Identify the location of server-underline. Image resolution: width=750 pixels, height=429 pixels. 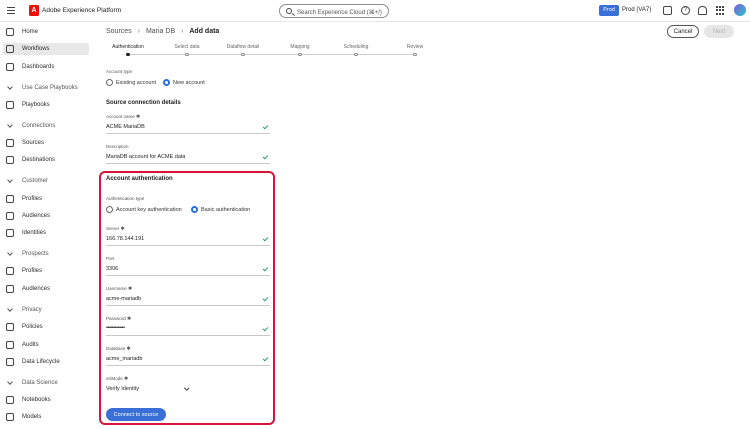
(188, 245).